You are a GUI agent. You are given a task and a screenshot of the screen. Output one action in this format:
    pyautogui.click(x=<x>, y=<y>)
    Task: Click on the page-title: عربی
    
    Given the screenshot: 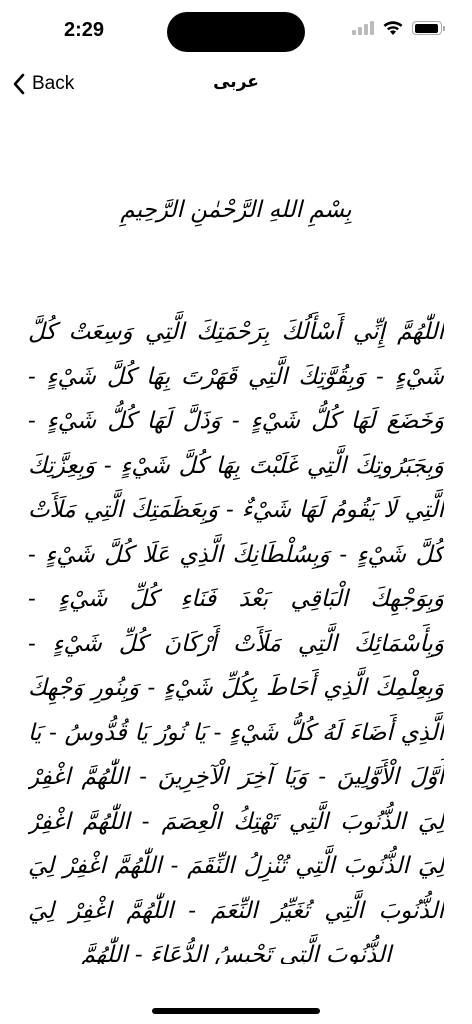 What is the action you would take?
    pyautogui.click(x=236, y=82)
    